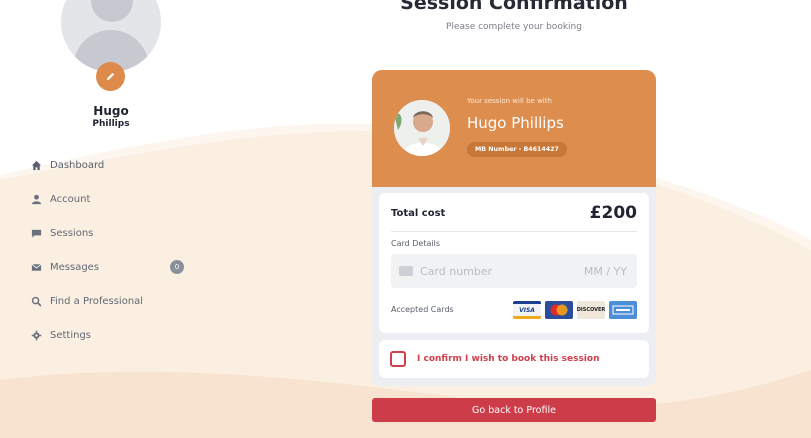  I want to click on sidebar-item-label: Settings, so click(71, 335).